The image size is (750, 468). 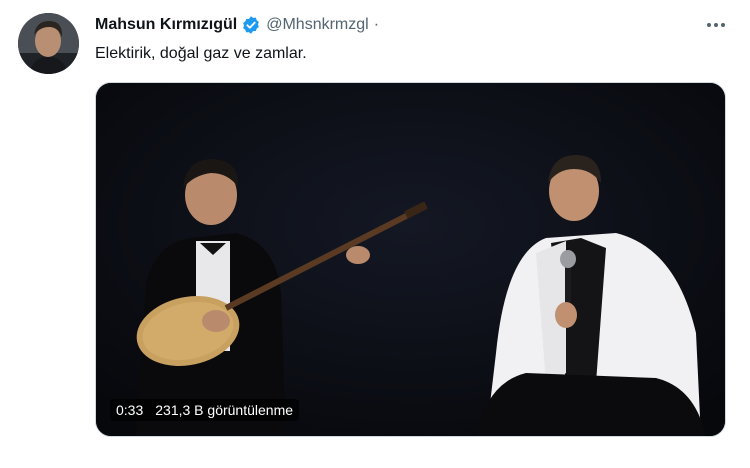 I want to click on video-duration: 0:33, so click(x=130, y=410).